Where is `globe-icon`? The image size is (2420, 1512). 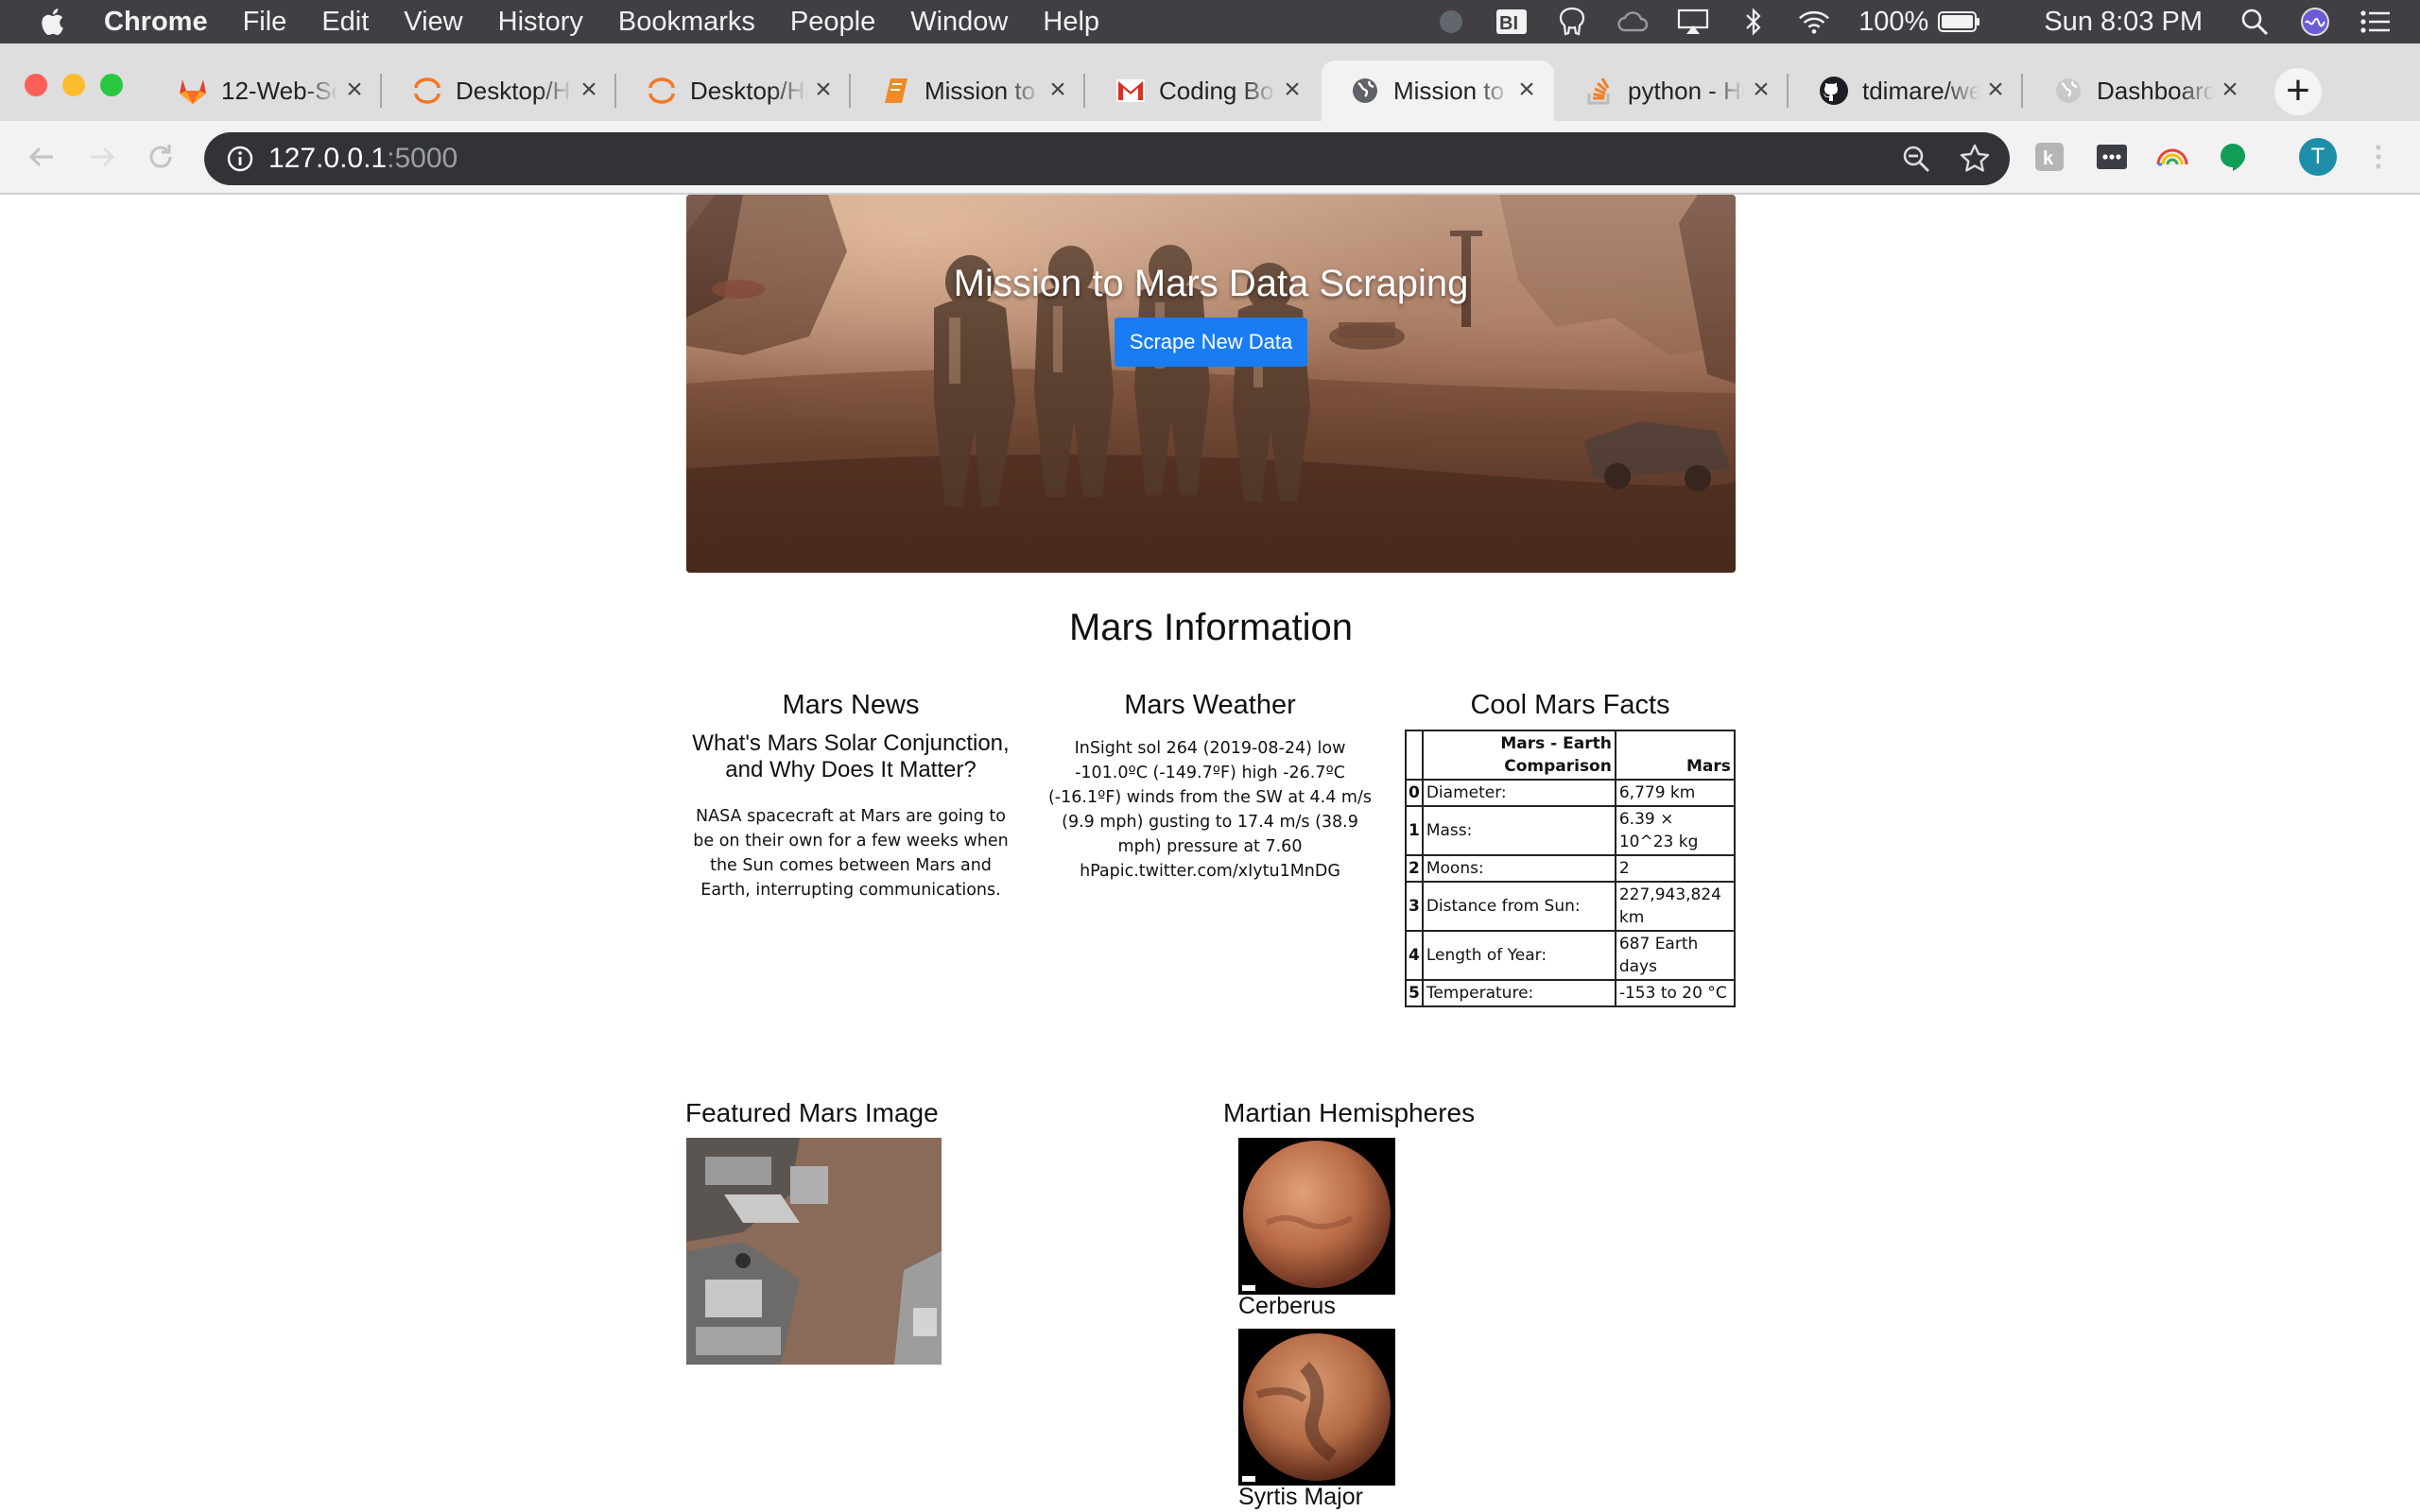
globe-icon is located at coordinates (1365, 91).